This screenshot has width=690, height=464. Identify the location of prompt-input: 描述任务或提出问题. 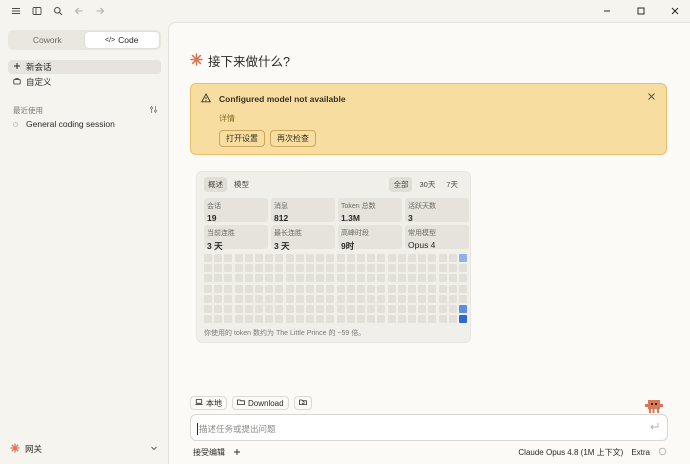
(236, 429).